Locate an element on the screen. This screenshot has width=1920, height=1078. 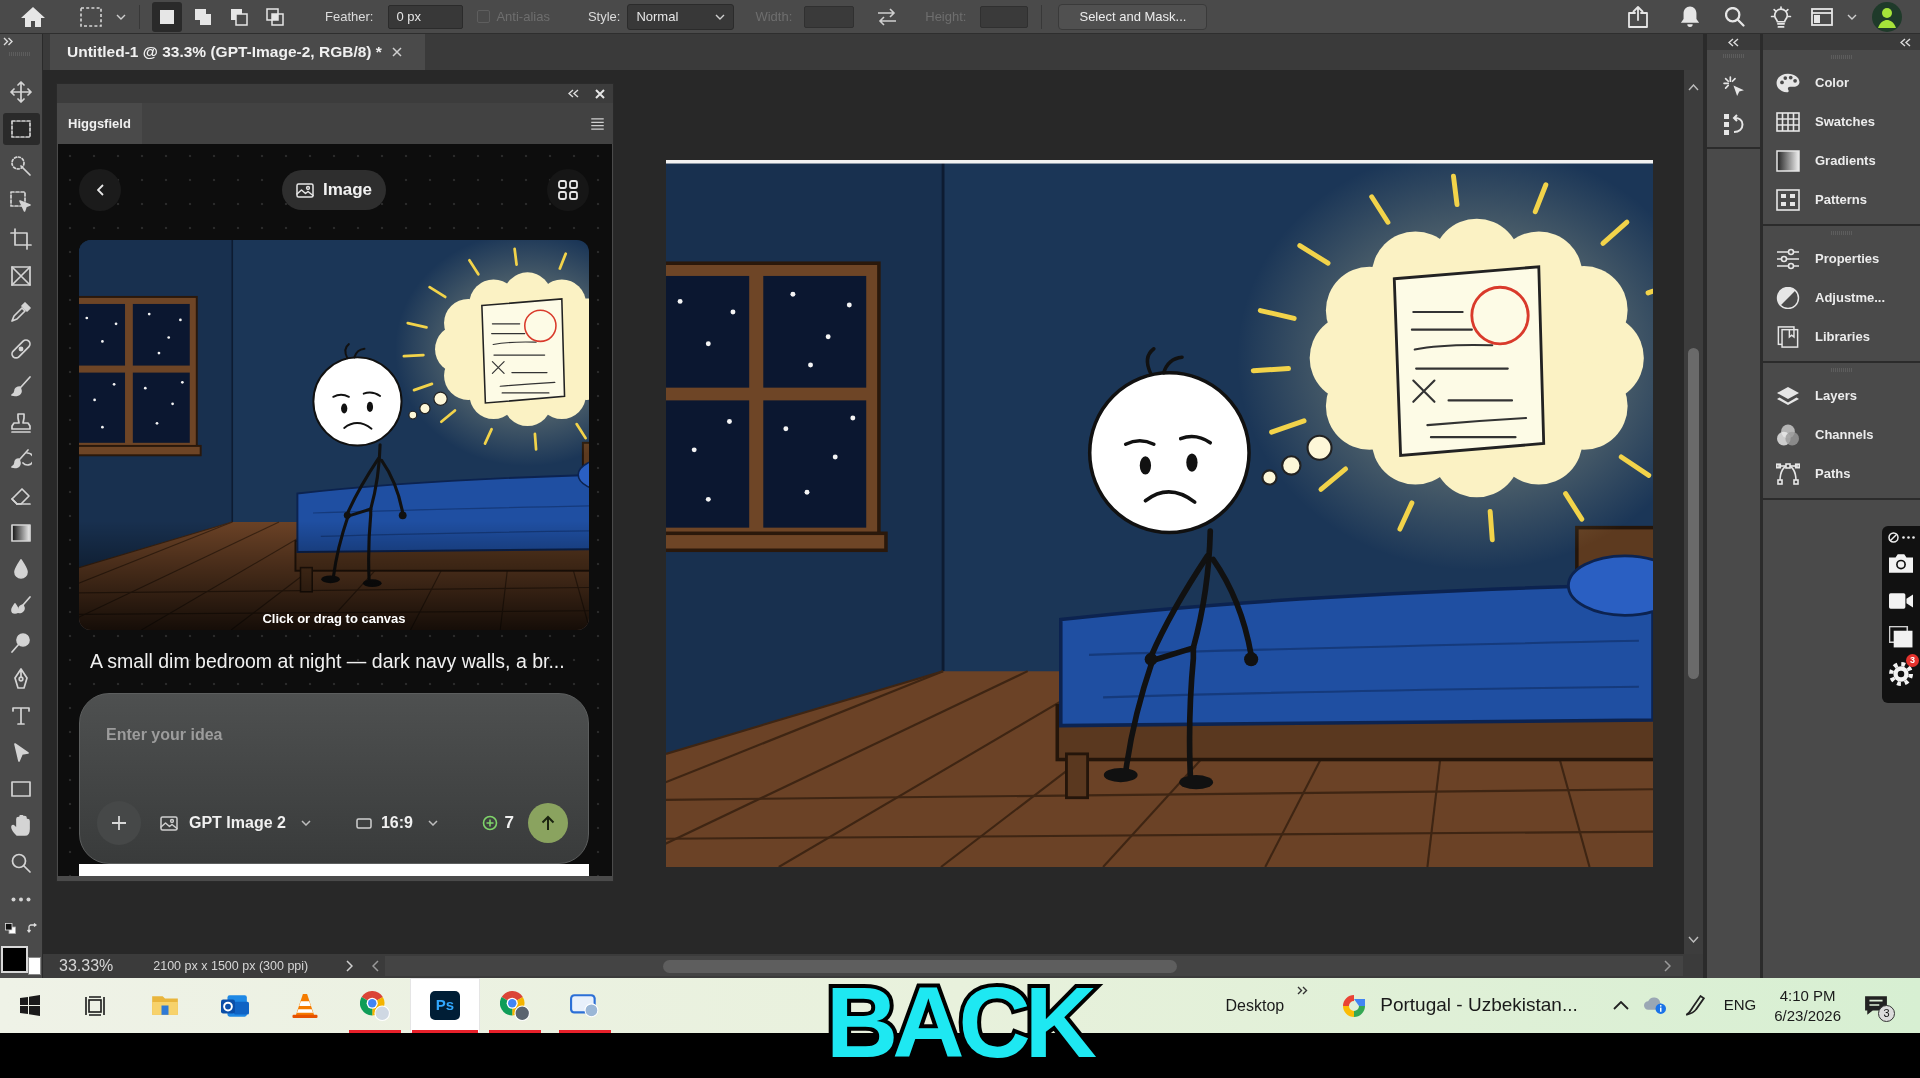
horizontal-scrollbar is located at coordinates (1034, 966).